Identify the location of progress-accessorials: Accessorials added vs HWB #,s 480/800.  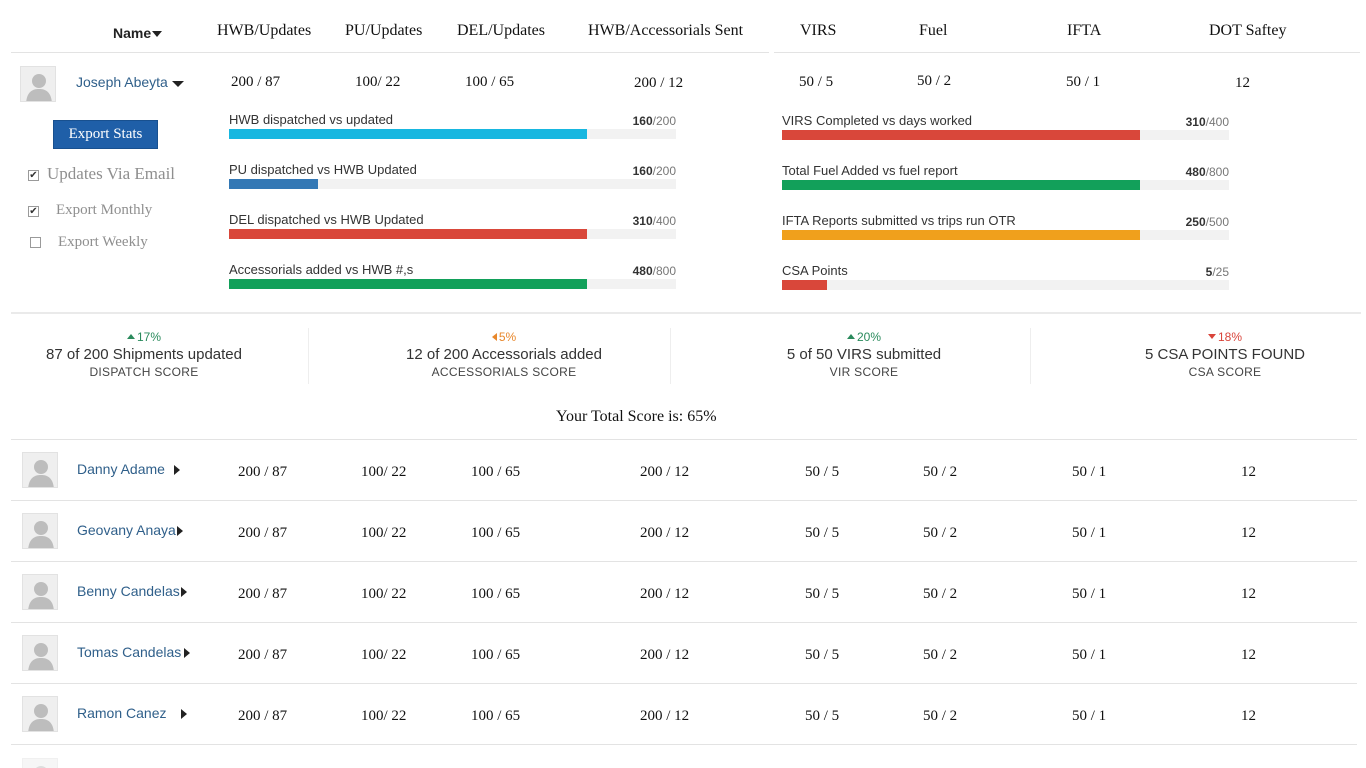
(452, 275).